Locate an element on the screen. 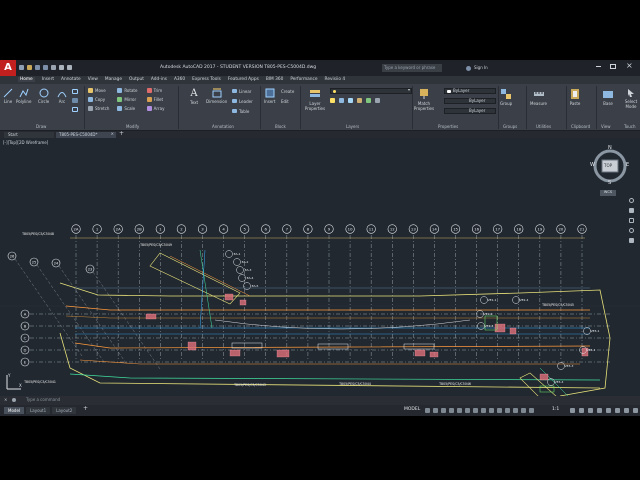 This screenshot has height=480, width=640. command-input: Type a command is located at coordinates (306, 401).